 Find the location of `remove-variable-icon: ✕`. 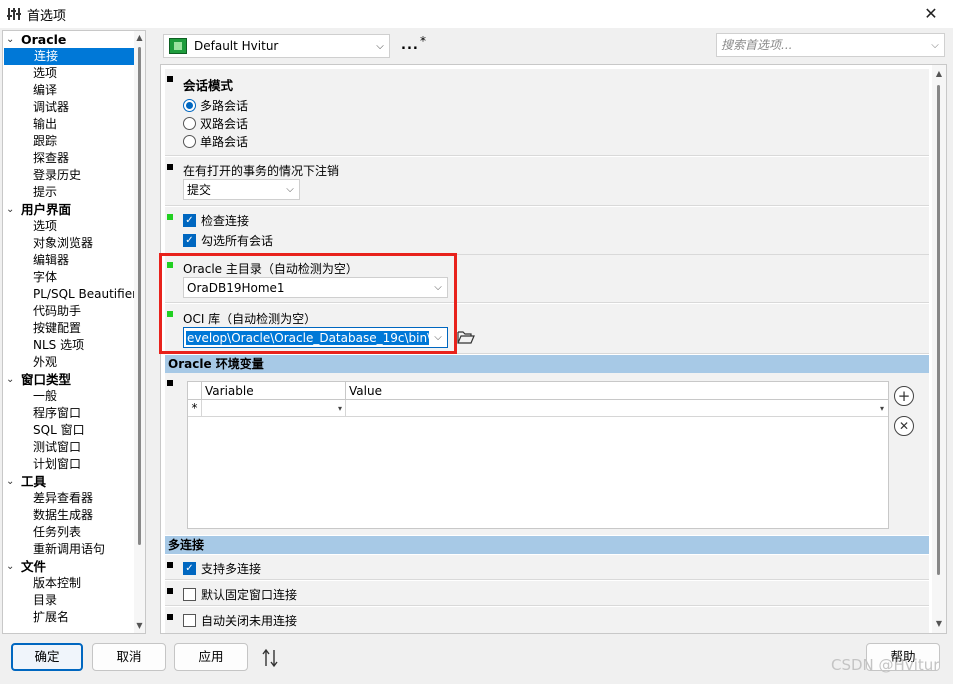

remove-variable-icon: ✕ is located at coordinates (904, 426).